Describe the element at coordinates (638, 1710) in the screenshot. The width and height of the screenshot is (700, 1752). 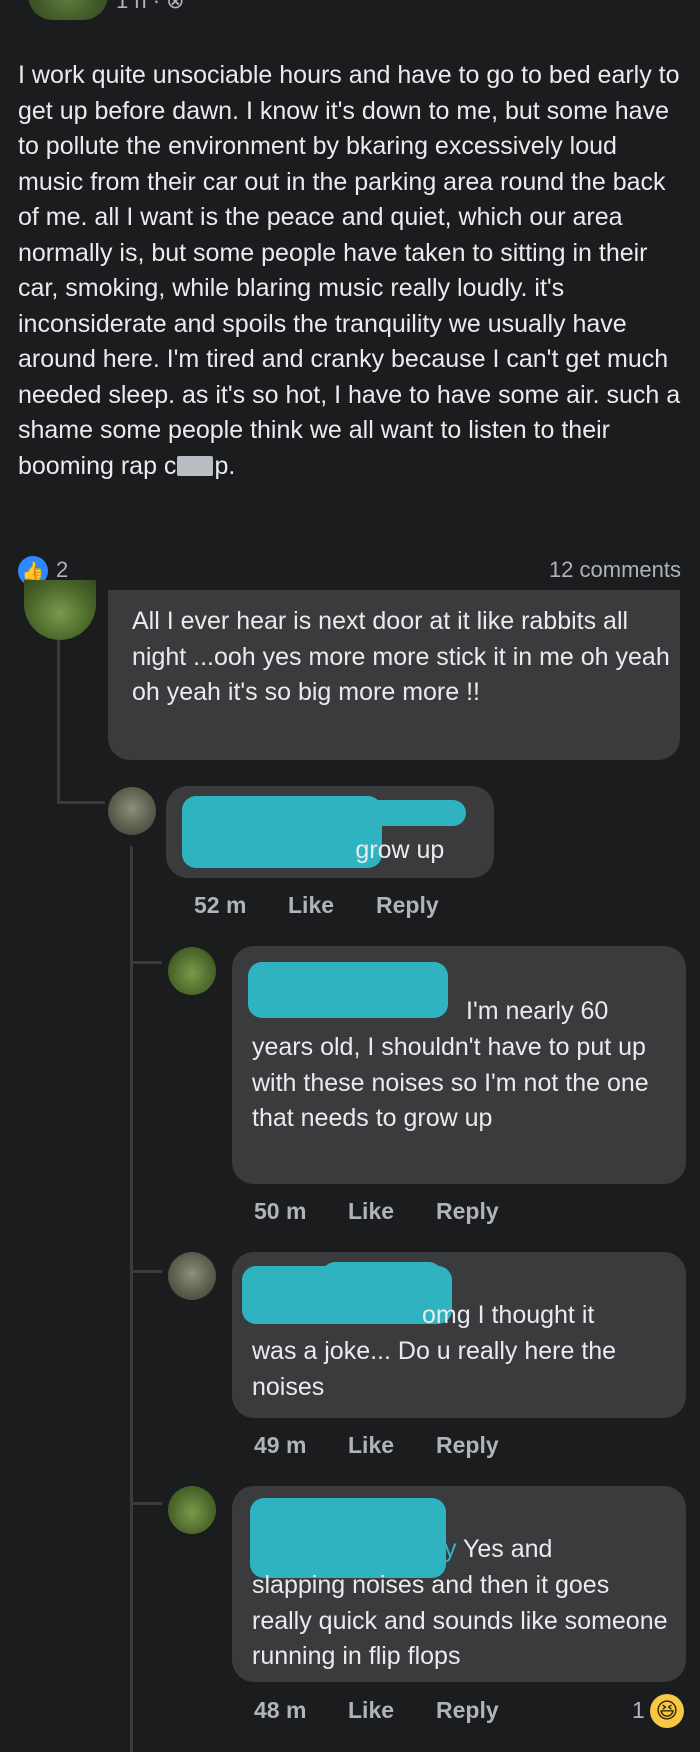
I see `reaction-count: 1` at that location.